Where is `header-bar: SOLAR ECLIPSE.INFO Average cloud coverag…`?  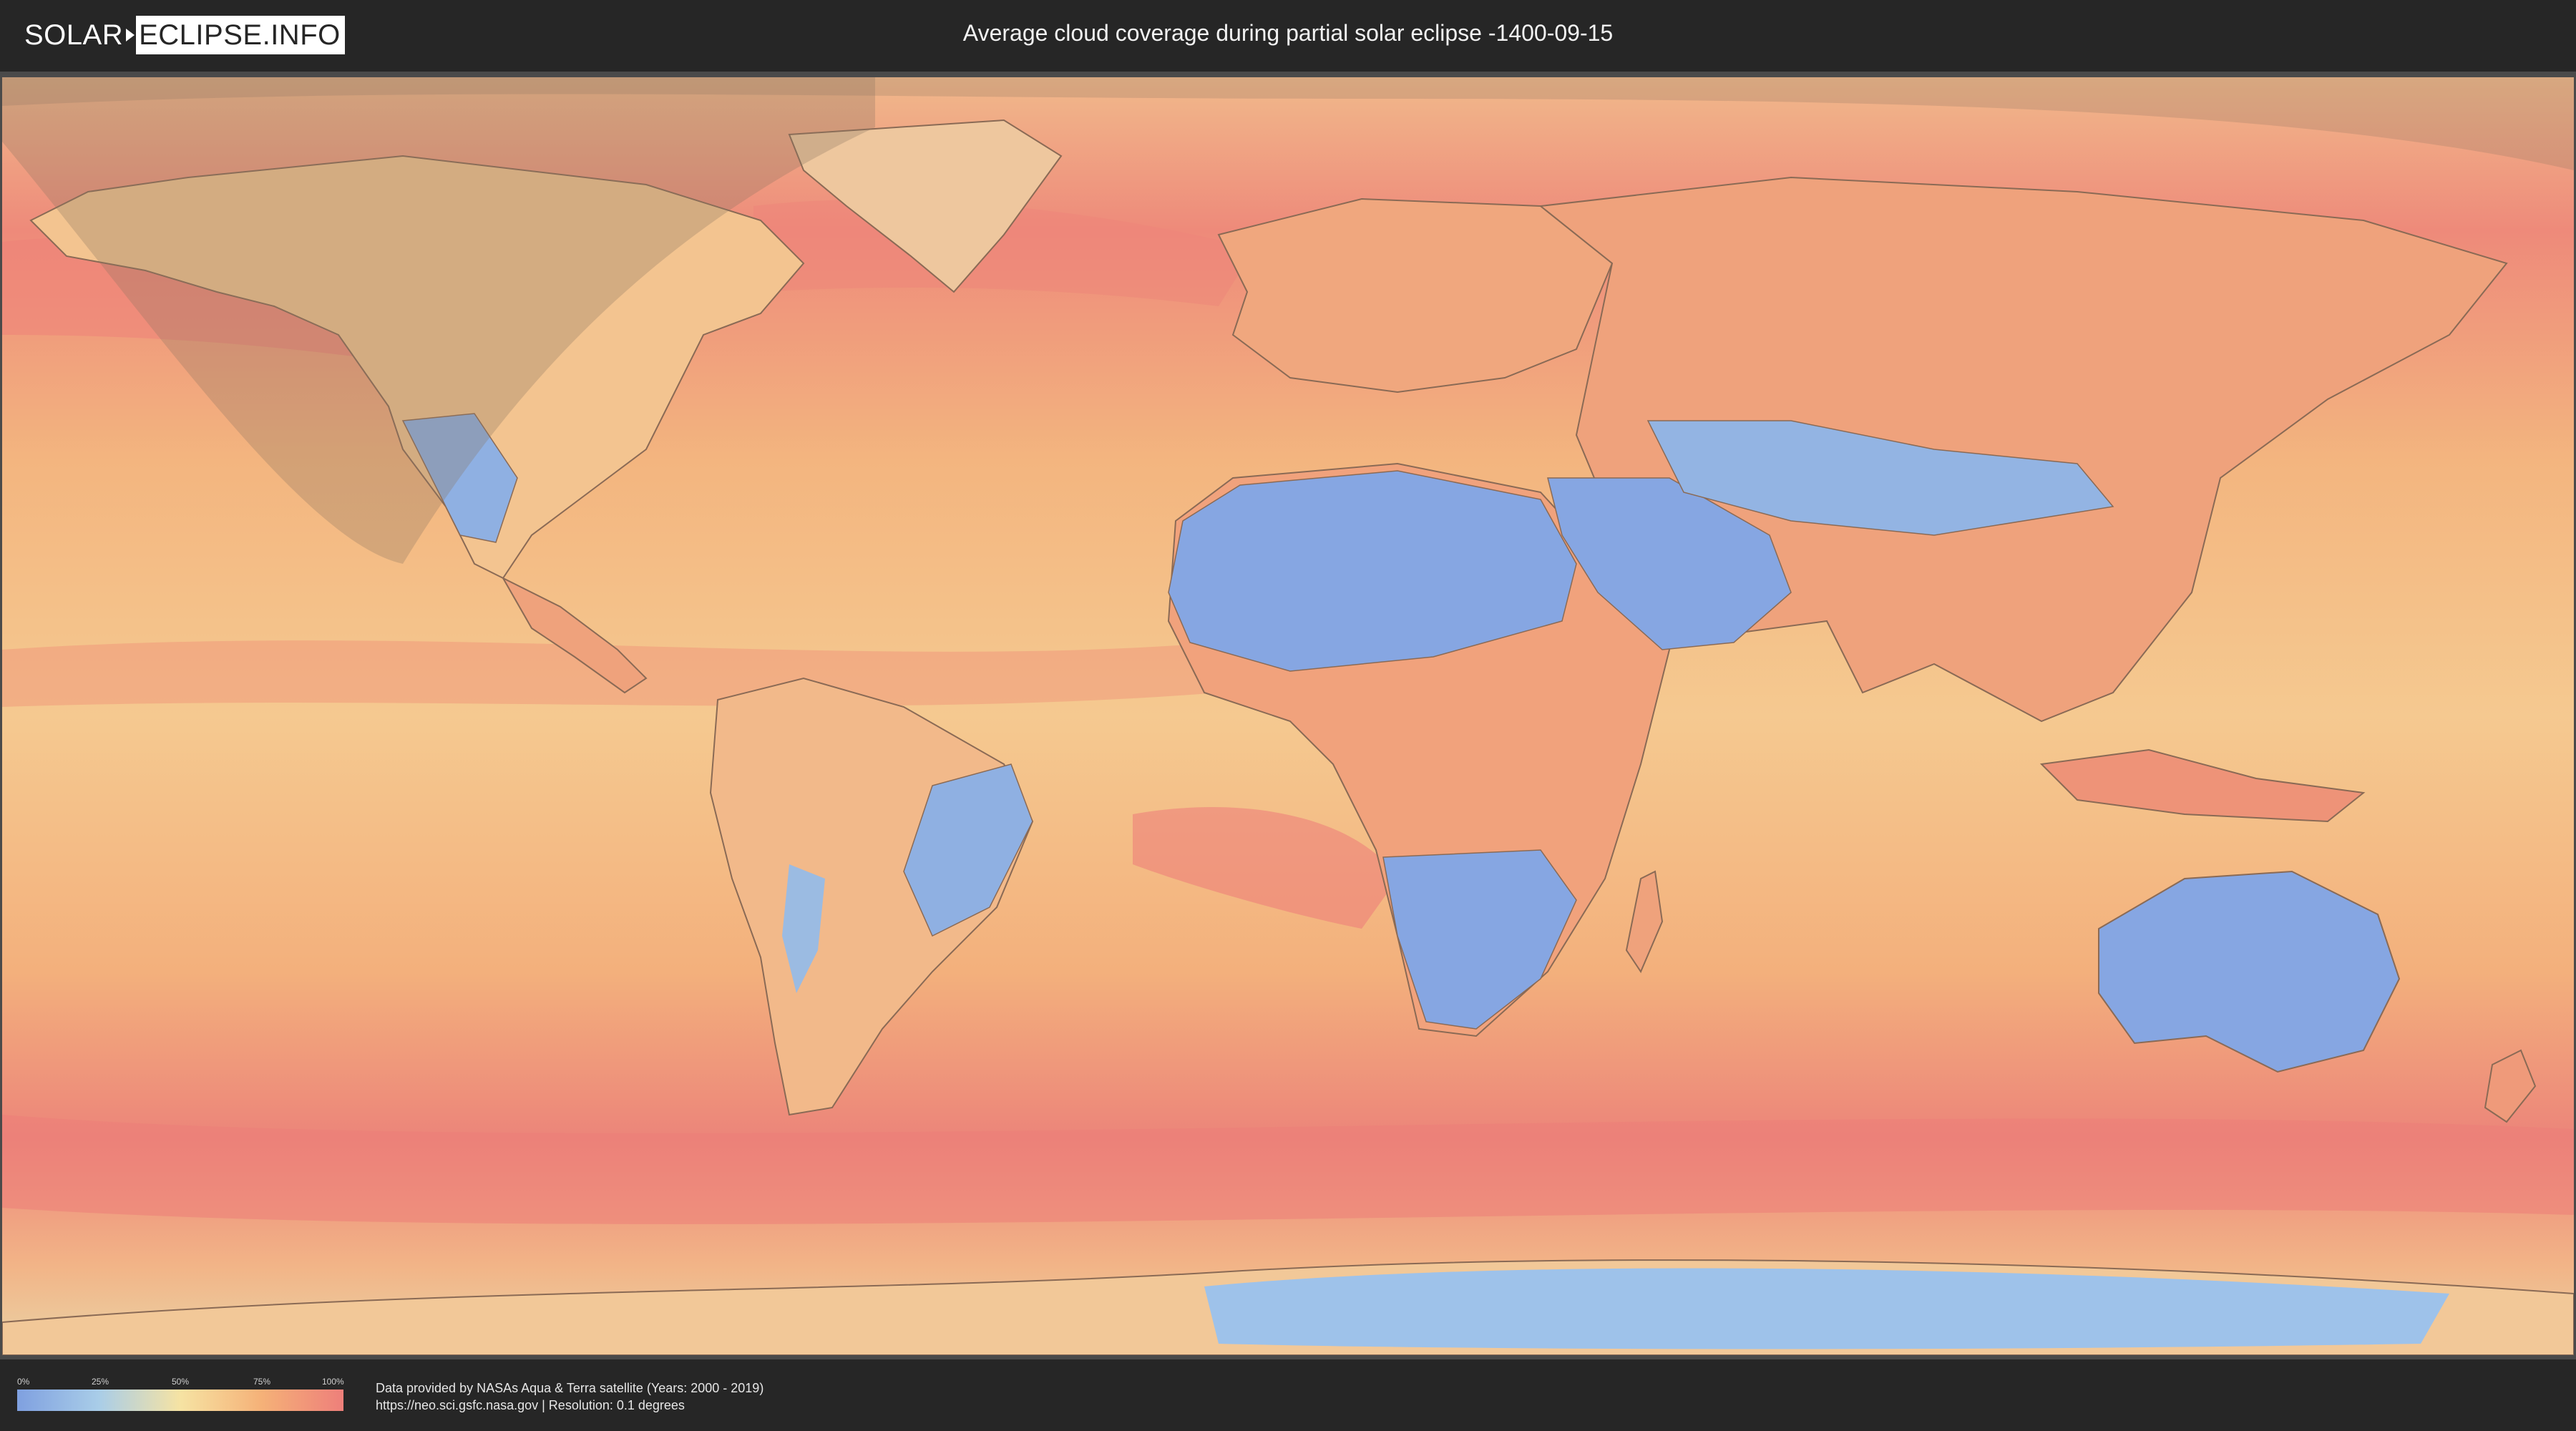
header-bar: SOLAR ECLIPSE.INFO Average cloud coverag… is located at coordinates (1288, 36).